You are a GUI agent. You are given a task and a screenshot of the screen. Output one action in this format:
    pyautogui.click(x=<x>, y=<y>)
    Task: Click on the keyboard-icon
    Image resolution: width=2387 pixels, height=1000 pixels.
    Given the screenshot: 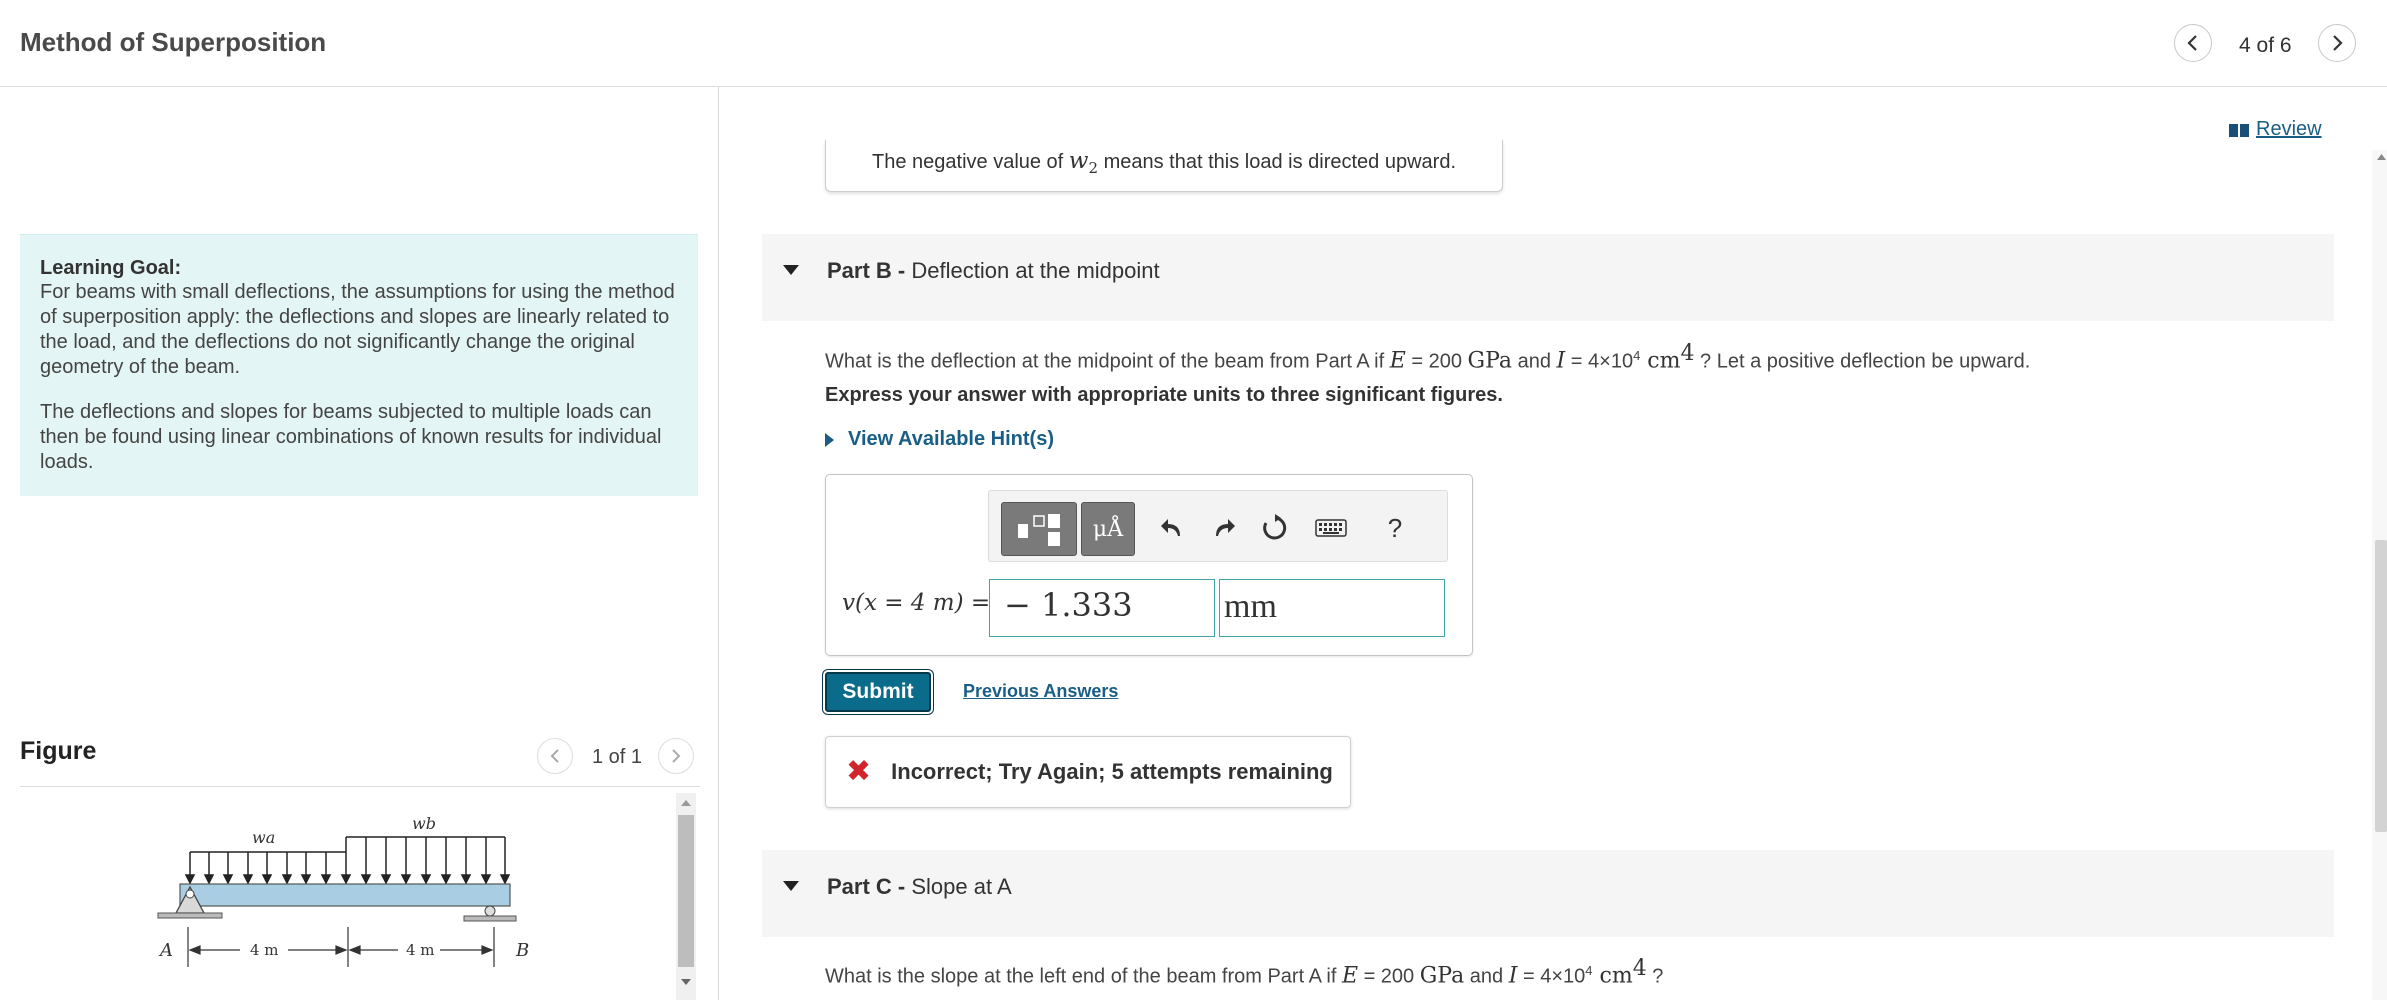 What is the action you would take?
    pyautogui.click(x=1331, y=528)
    